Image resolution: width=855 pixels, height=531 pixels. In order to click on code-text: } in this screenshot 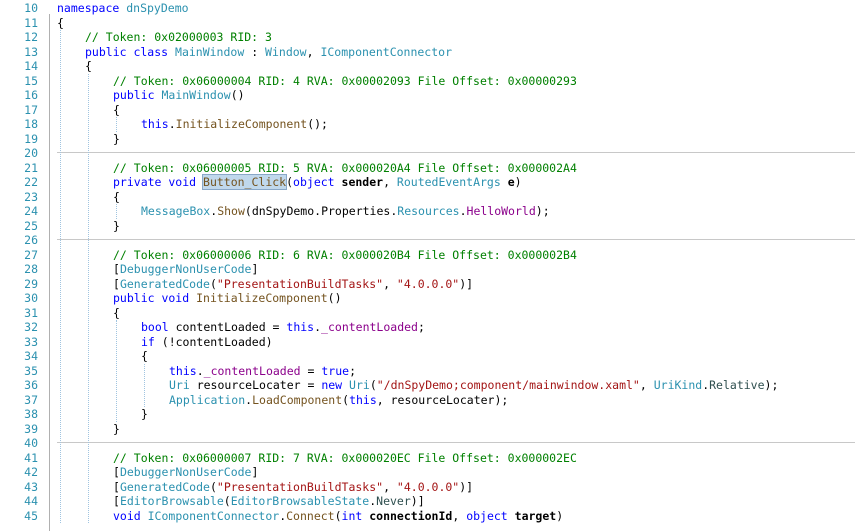, I will do `click(116, 429)`.